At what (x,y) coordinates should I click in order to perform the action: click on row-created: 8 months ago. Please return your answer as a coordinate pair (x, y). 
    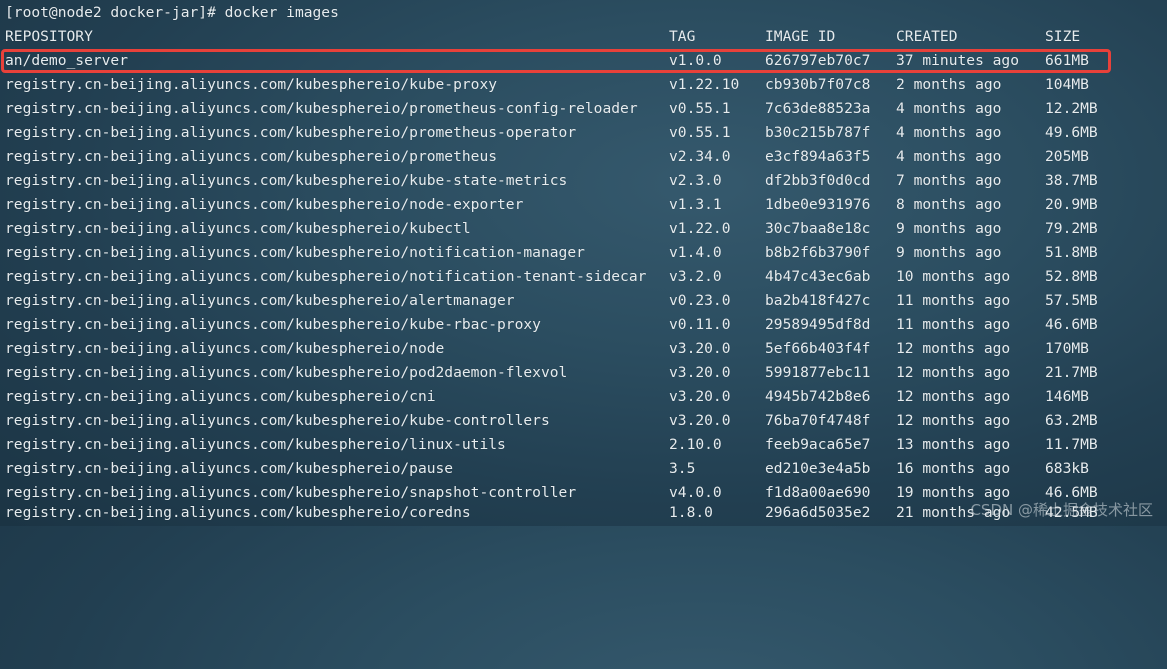
    Looking at the image, I should click on (949, 204).